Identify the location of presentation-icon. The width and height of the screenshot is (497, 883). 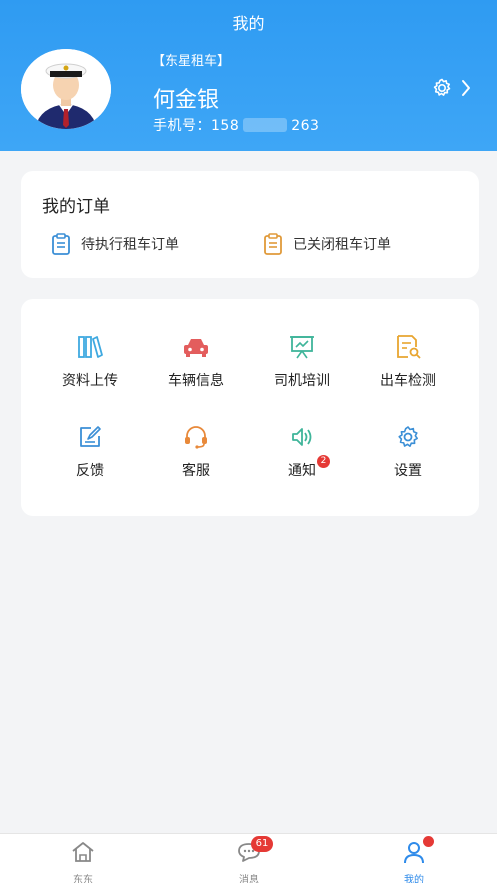
(302, 347).